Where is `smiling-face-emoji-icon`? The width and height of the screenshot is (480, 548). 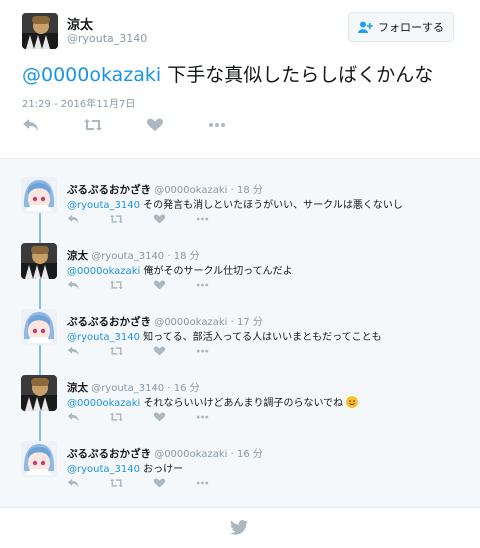 smiling-face-emoji-icon is located at coordinates (352, 402).